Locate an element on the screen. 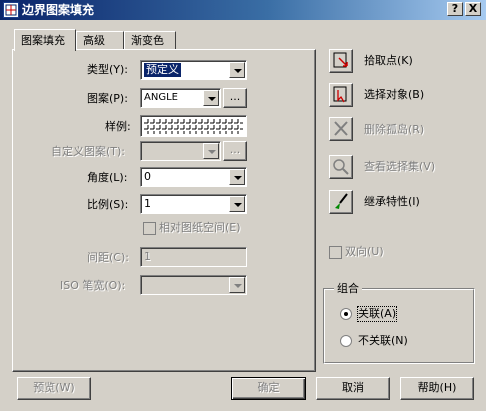 The height and width of the screenshot is (411, 486). window-title: 边界图案填充 is located at coordinates (58, 10).